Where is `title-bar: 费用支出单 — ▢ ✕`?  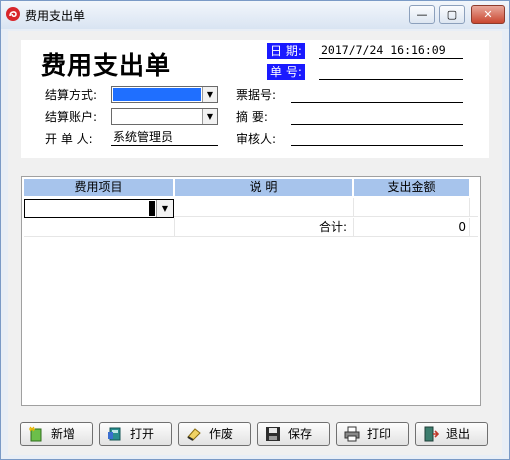 title-bar: 费用支出单 — ▢ ✕ is located at coordinates (255, 15).